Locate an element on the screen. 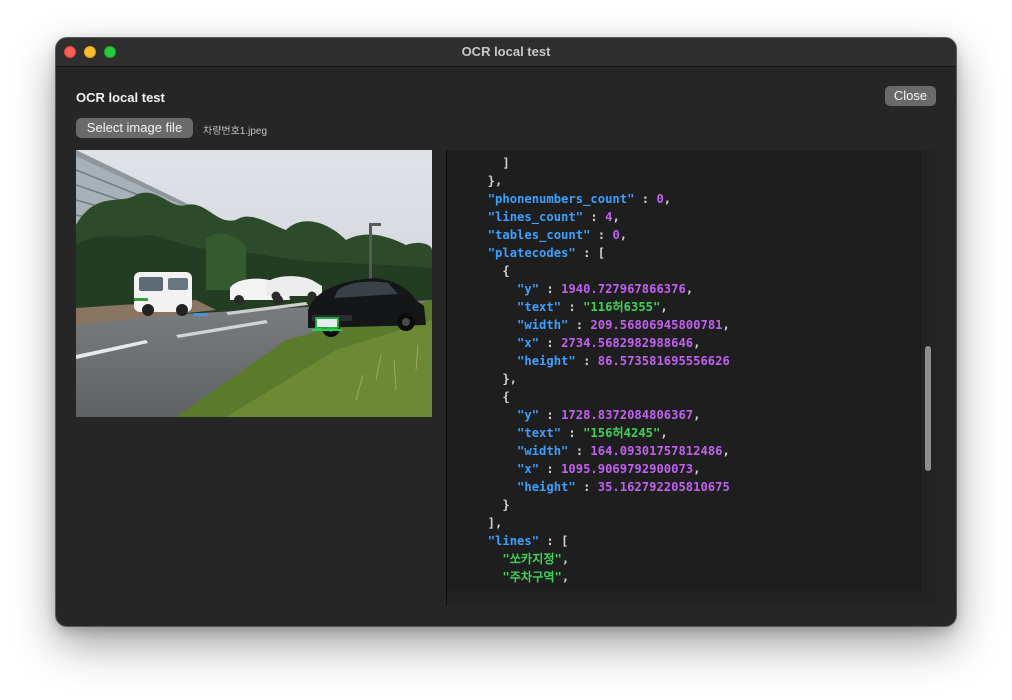 This screenshot has height=700, width=1012. json-token: 1728.8372084806367 is located at coordinates (627, 415).